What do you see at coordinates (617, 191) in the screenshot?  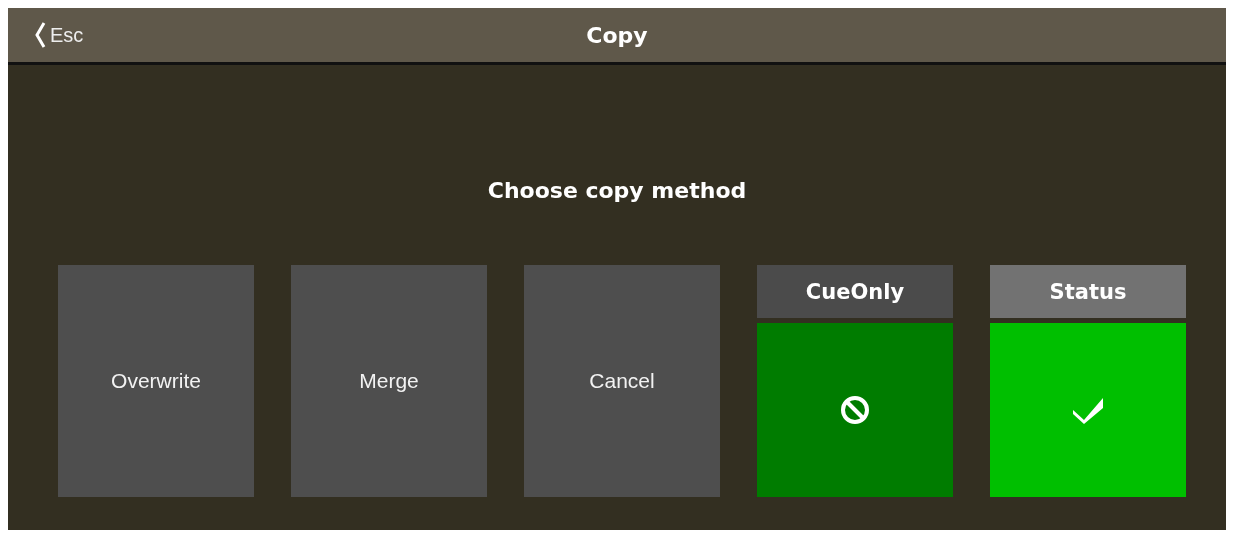 I see `prompt-text: Choose copy method` at bounding box center [617, 191].